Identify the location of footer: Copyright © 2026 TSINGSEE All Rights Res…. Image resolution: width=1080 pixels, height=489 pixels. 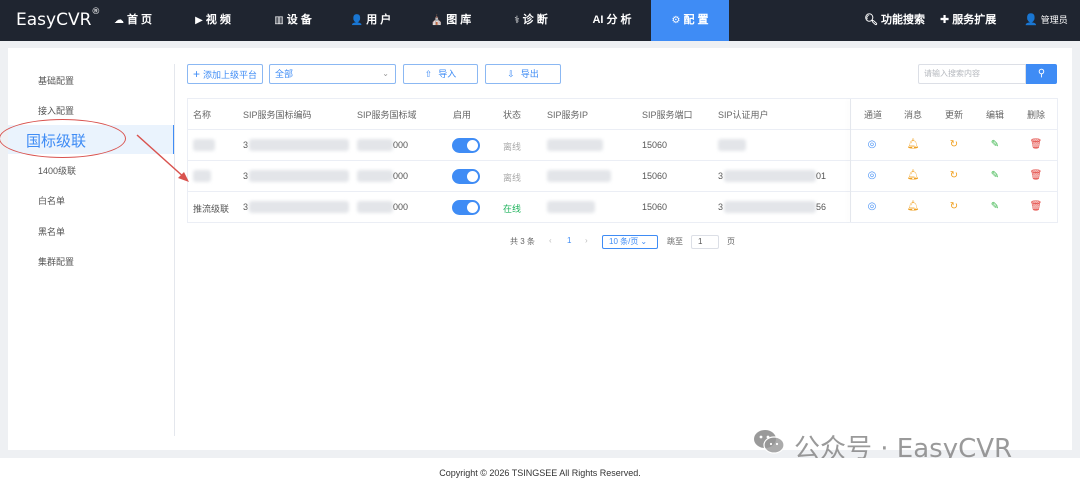
(540, 473).